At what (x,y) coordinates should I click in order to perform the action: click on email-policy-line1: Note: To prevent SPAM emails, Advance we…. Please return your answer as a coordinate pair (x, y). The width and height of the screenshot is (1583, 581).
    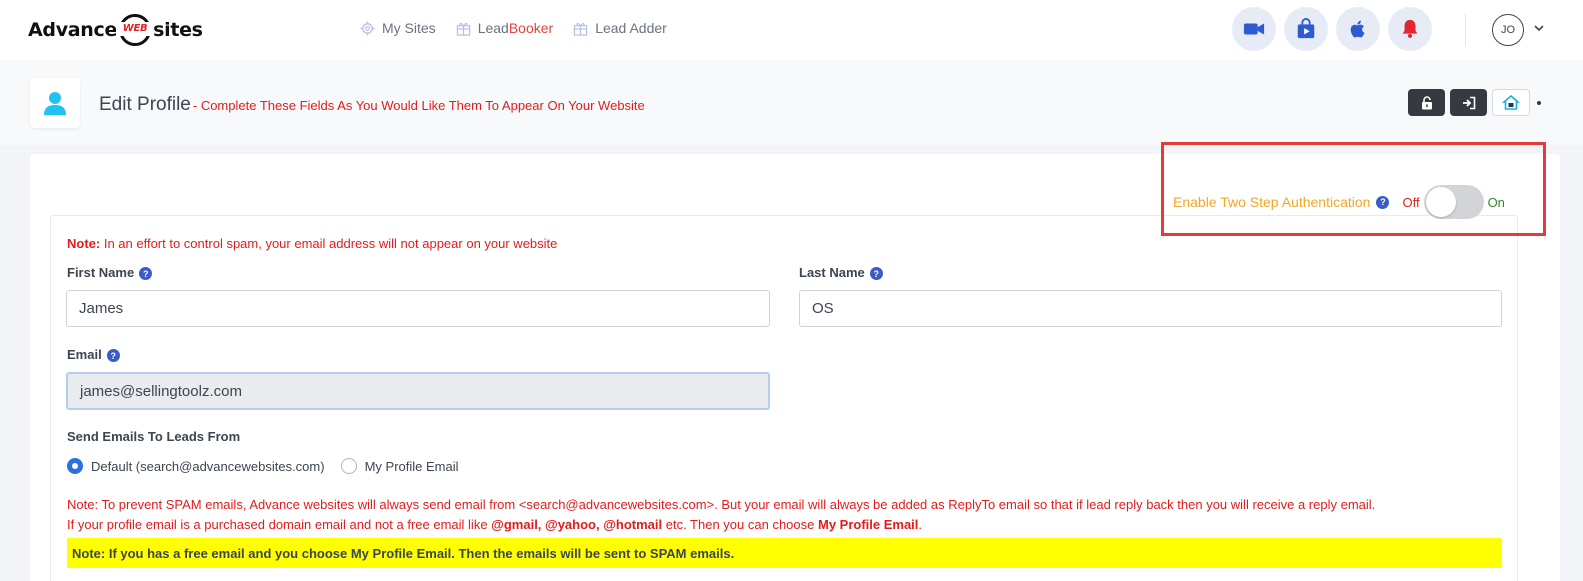
    Looking at the image, I should click on (721, 504).